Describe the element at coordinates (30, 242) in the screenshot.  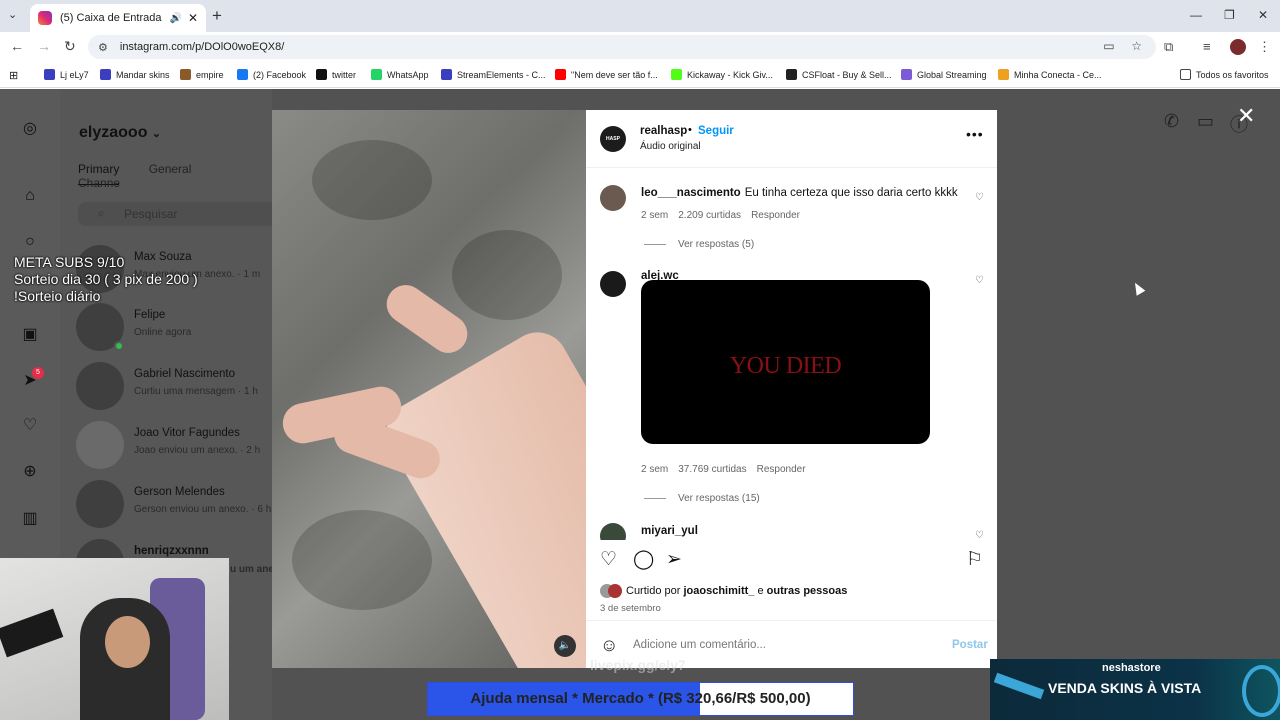
I see `search-icon: ○` at that location.